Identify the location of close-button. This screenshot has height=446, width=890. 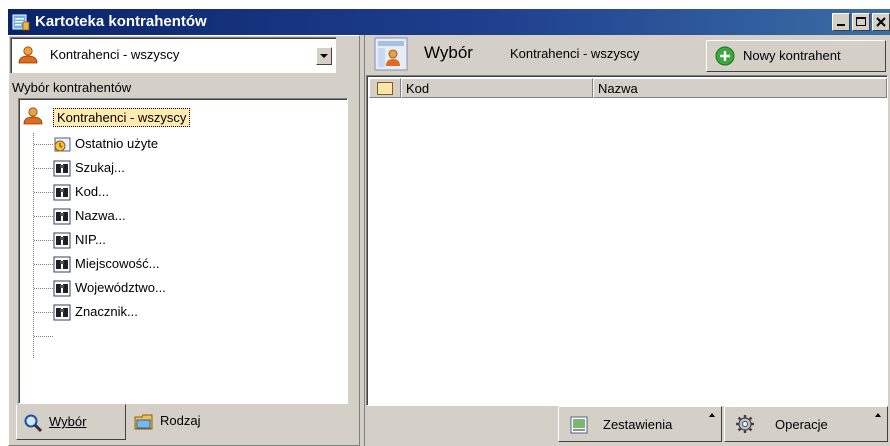
(881, 22).